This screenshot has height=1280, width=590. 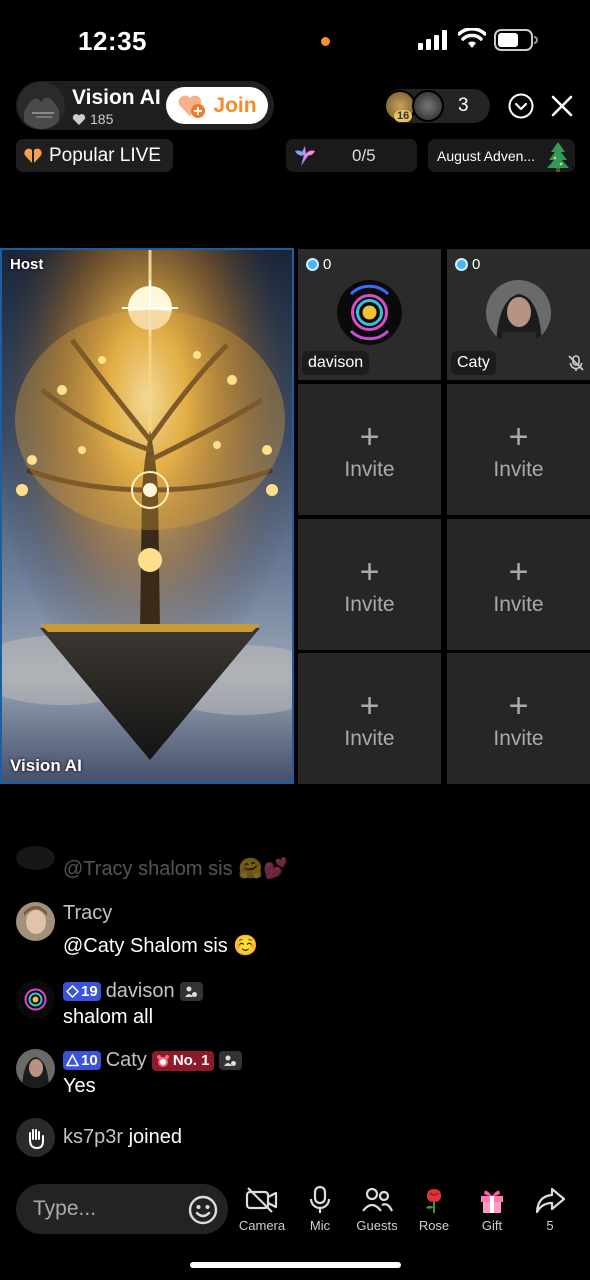 I want to click on join-username: ks7p3r, so click(x=93, y=1137).